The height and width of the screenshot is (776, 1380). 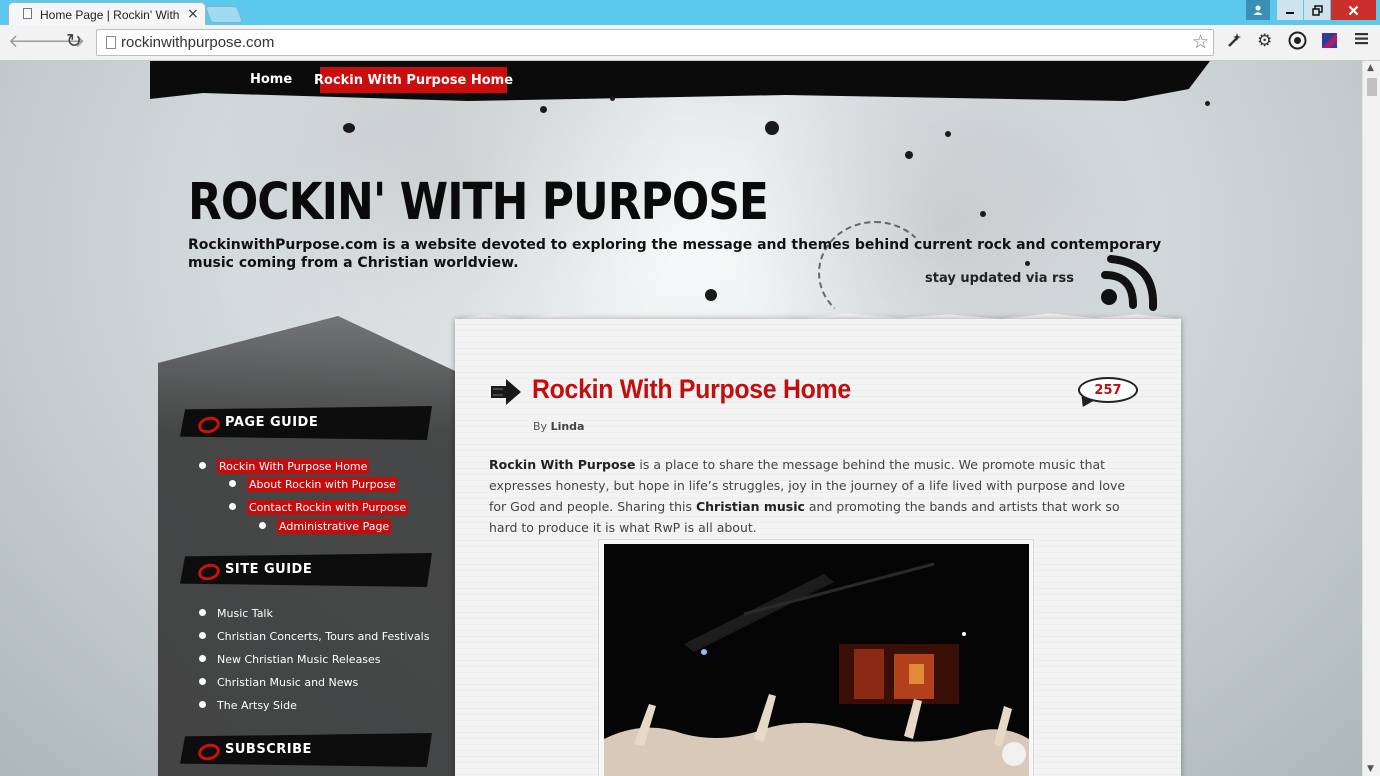 I want to click on browser-toolbar: 🡐 🡒 ↻ rockinwithpurpose.com ☆ ⚙, so click(x=690, y=43).